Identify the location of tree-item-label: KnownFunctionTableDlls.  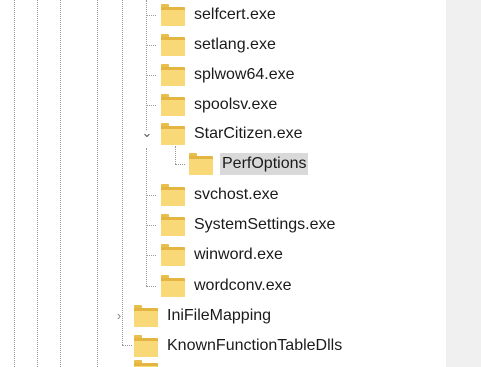
(255, 345).